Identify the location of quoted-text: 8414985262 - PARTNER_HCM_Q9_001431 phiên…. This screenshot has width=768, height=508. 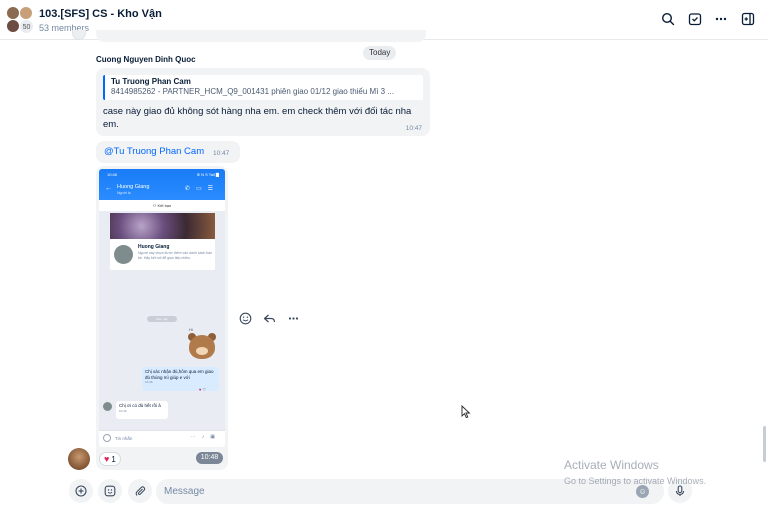
(252, 91).